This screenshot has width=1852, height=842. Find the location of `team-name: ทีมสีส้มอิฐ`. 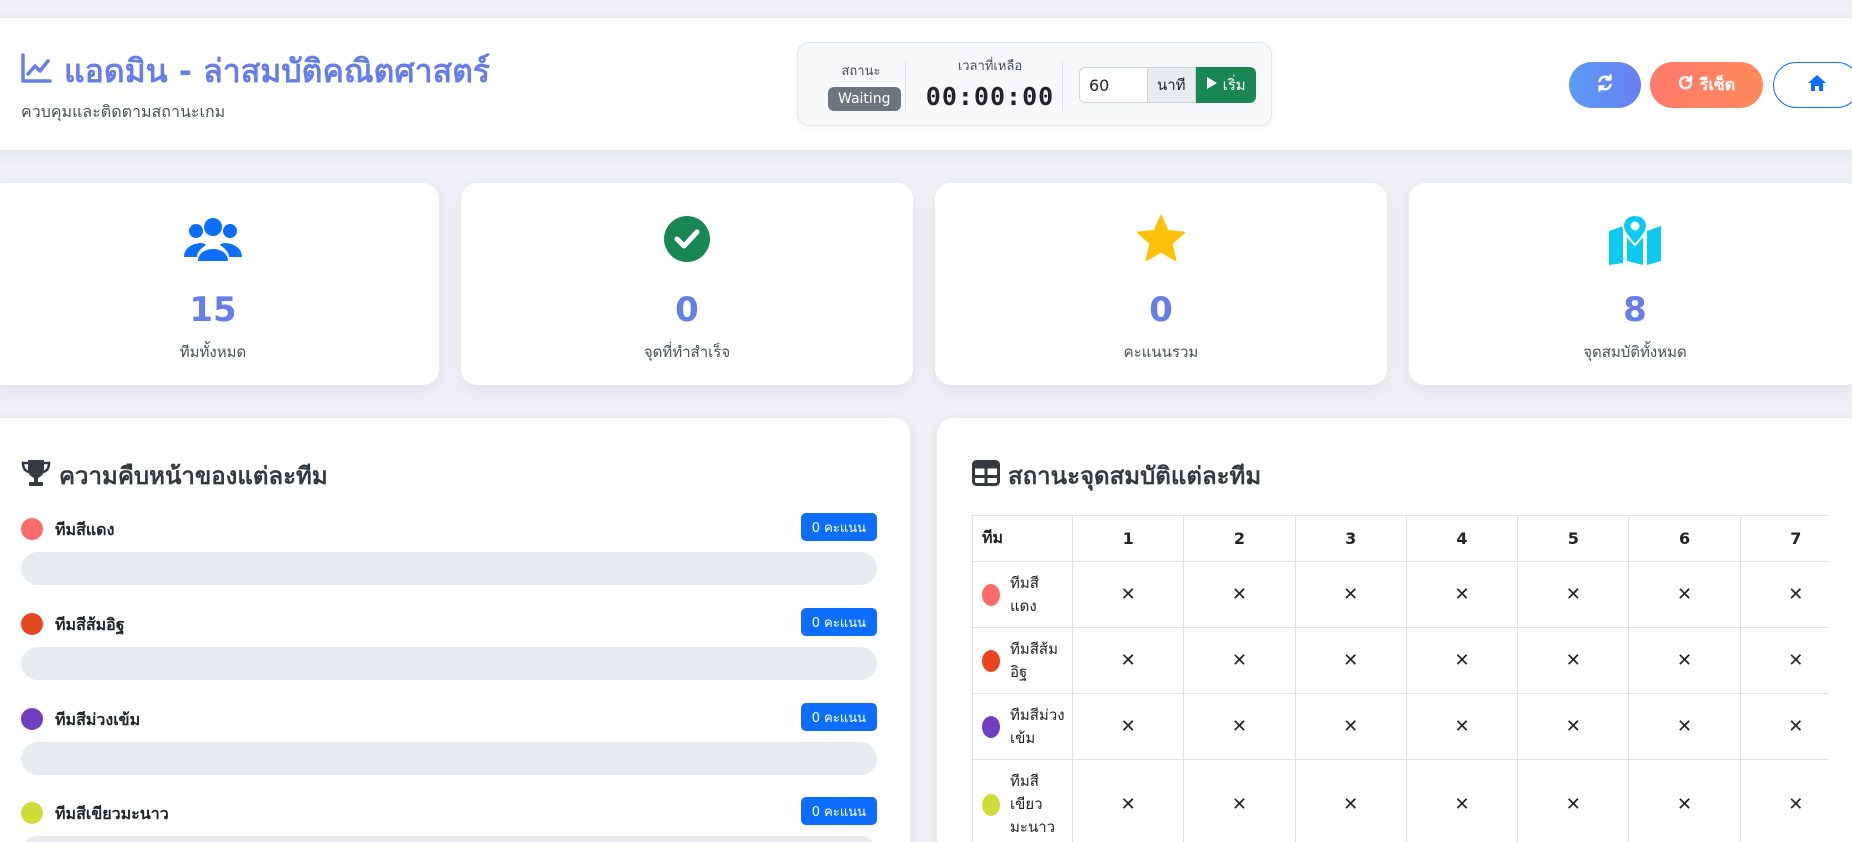

team-name: ทีมสีส้มอิฐ is located at coordinates (90, 624).